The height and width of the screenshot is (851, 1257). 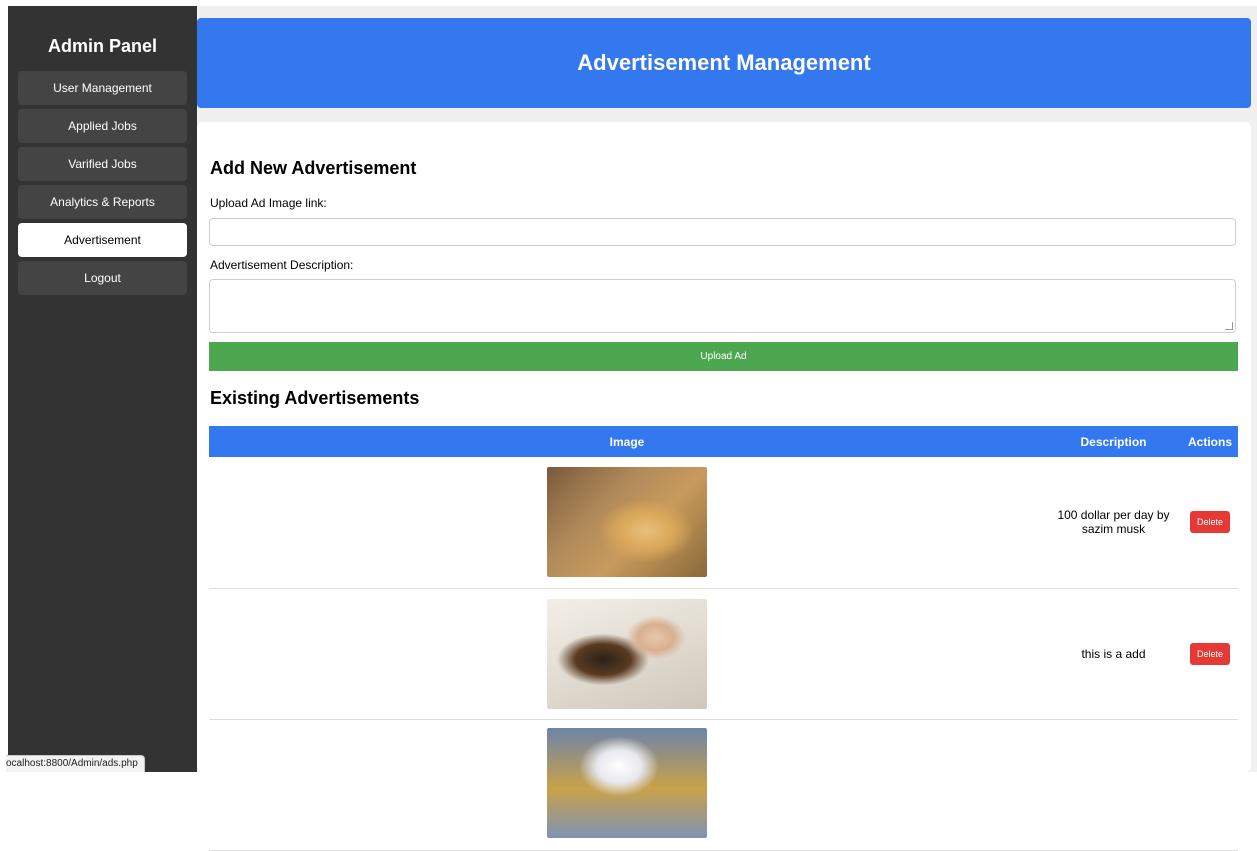 What do you see at coordinates (723, 441) in the screenshot?
I see `table-header-row: Image Description Actions` at bounding box center [723, 441].